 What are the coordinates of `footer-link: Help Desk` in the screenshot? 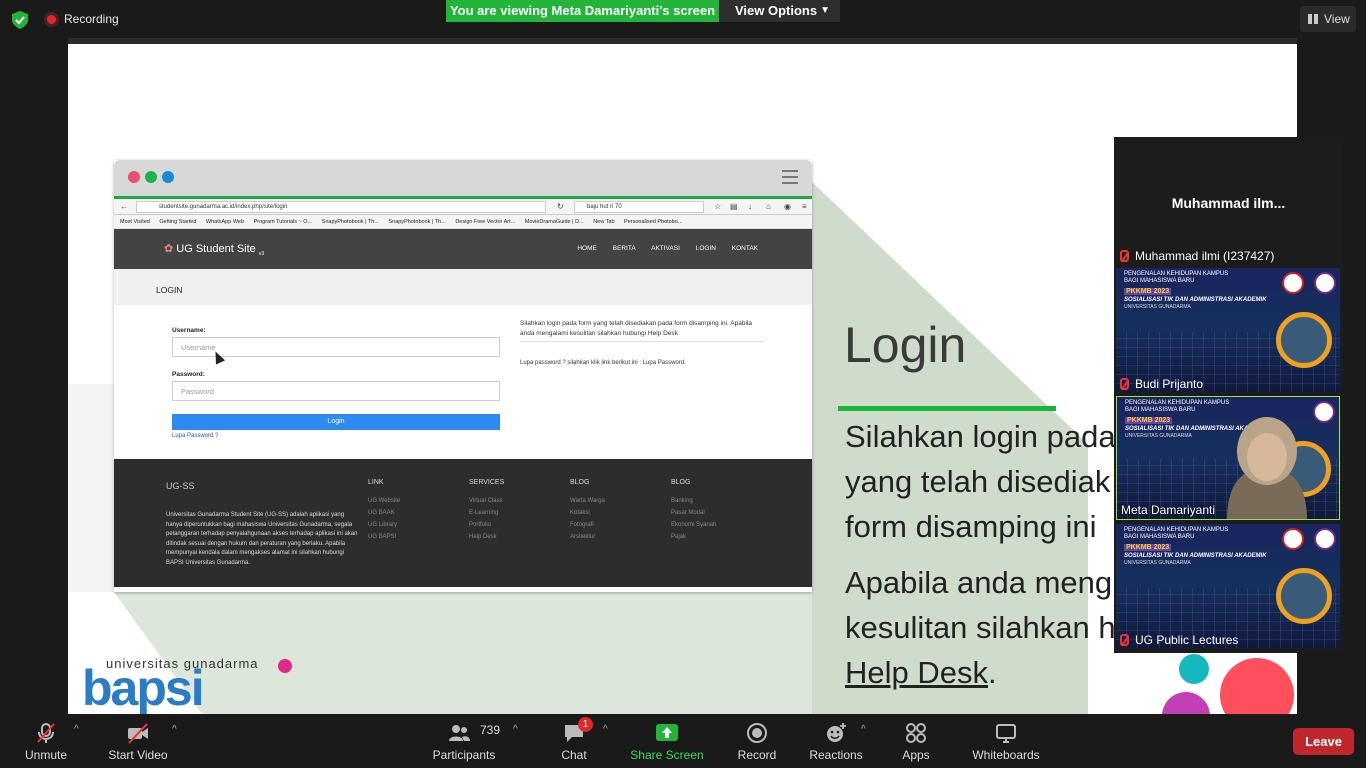 It's located at (486, 537).